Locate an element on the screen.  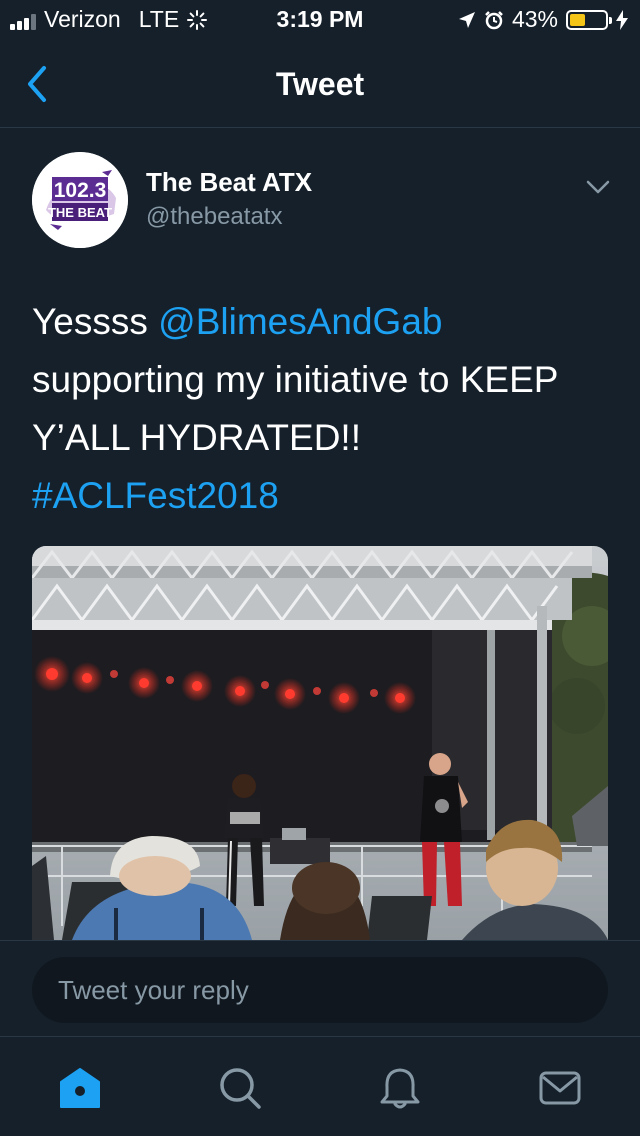
charging-bolt-icon is located at coordinates (622, 19).